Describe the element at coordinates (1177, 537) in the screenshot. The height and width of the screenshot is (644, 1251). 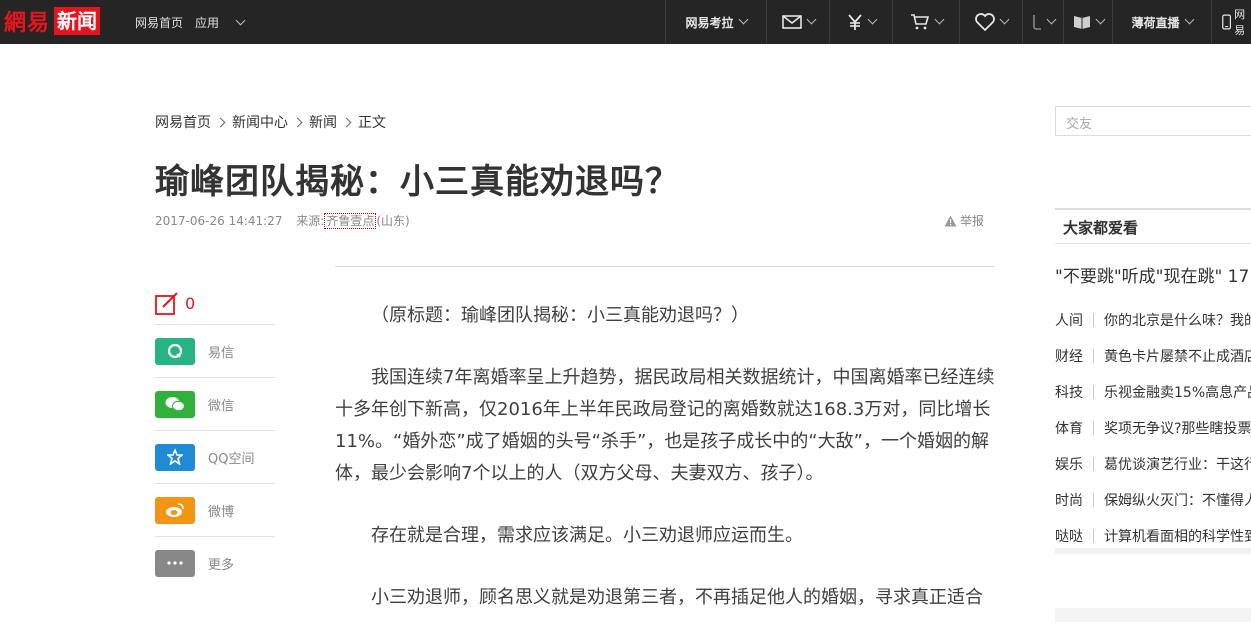
I see `list-item-text: 计算机看面相的科学性到` at that location.